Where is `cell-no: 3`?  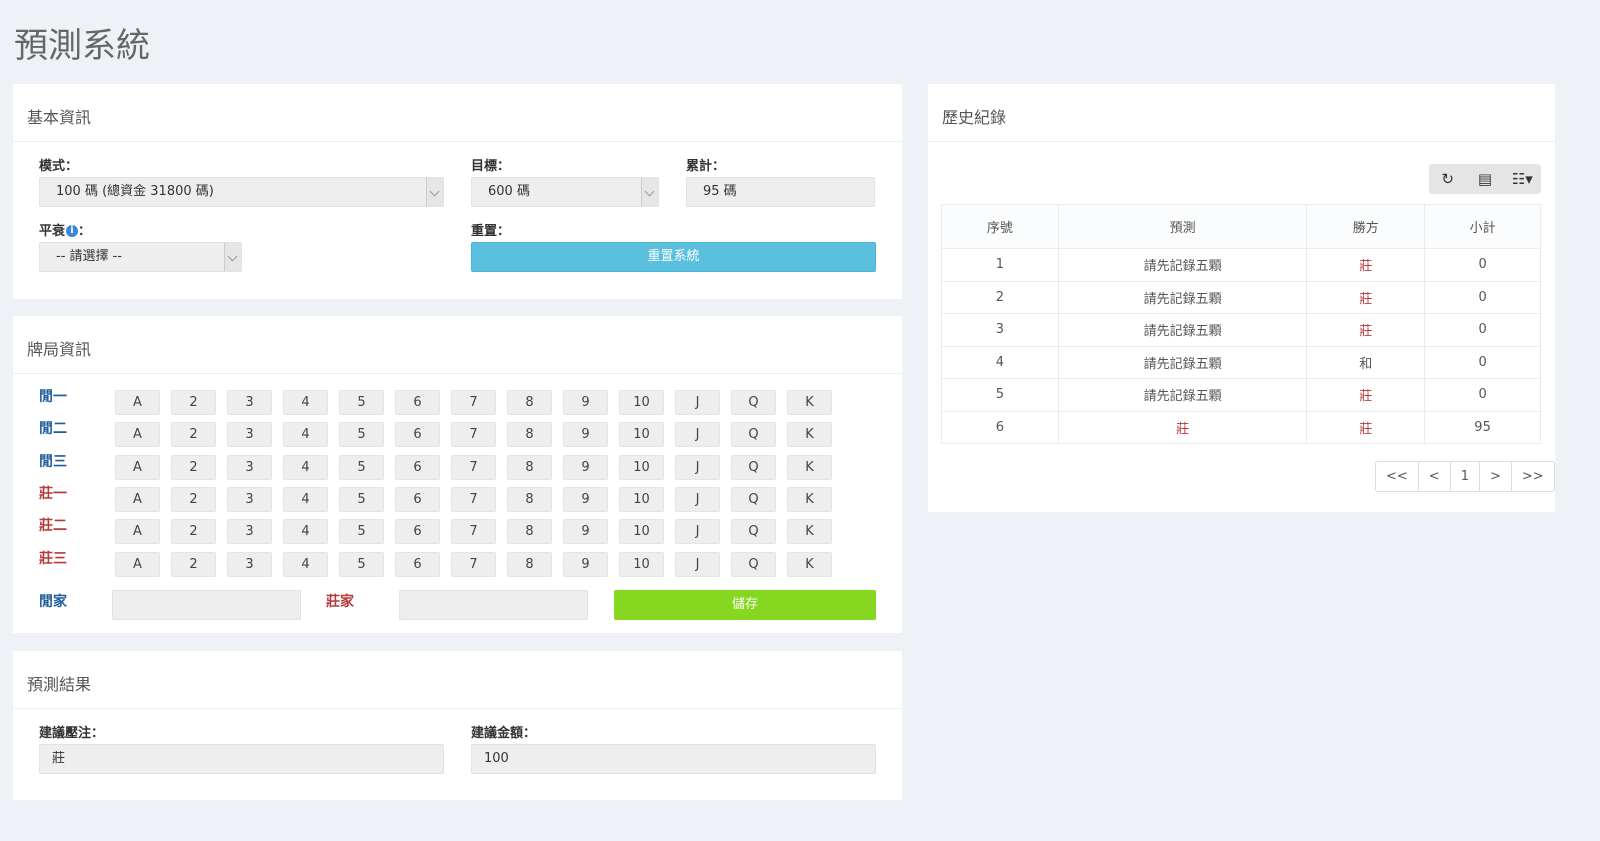
cell-no: 3 is located at coordinates (1000, 330).